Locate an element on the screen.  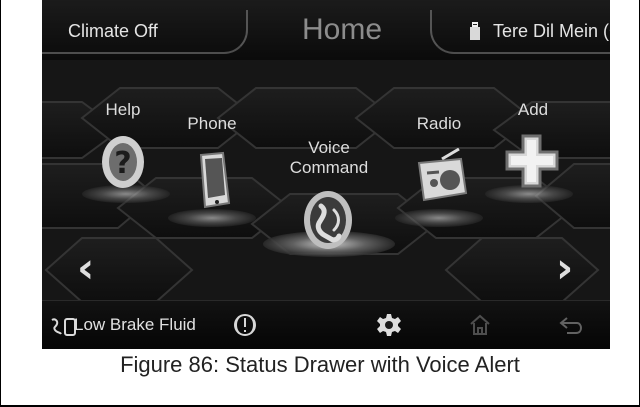
add-label: Add is located at coordinates (533, 109).